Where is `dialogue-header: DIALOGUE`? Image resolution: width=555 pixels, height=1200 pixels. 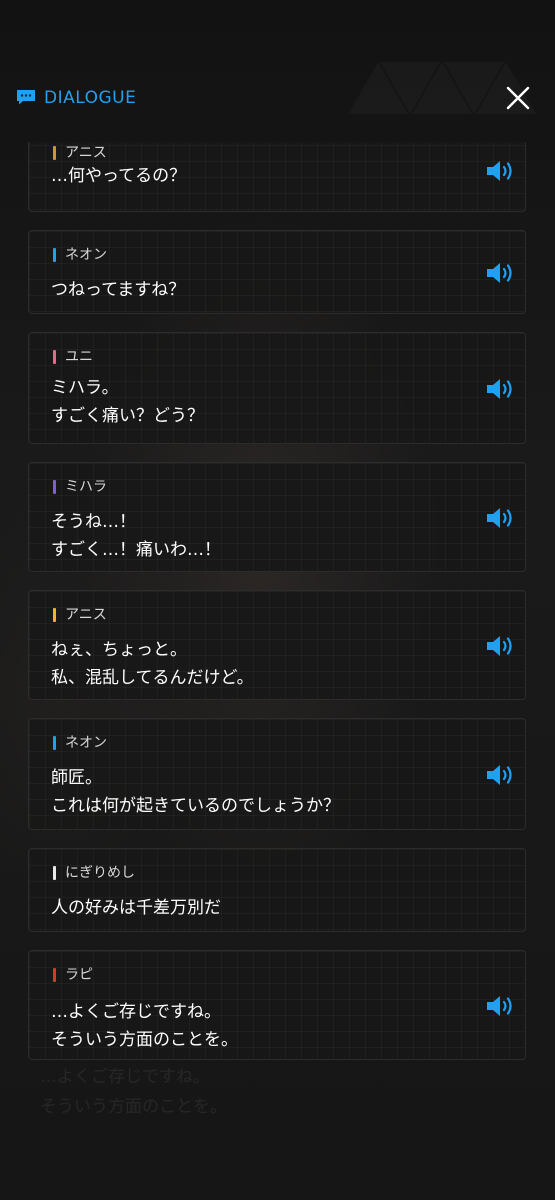 dialogue-header: DIALOGUE is located at coordinates (277, 100).